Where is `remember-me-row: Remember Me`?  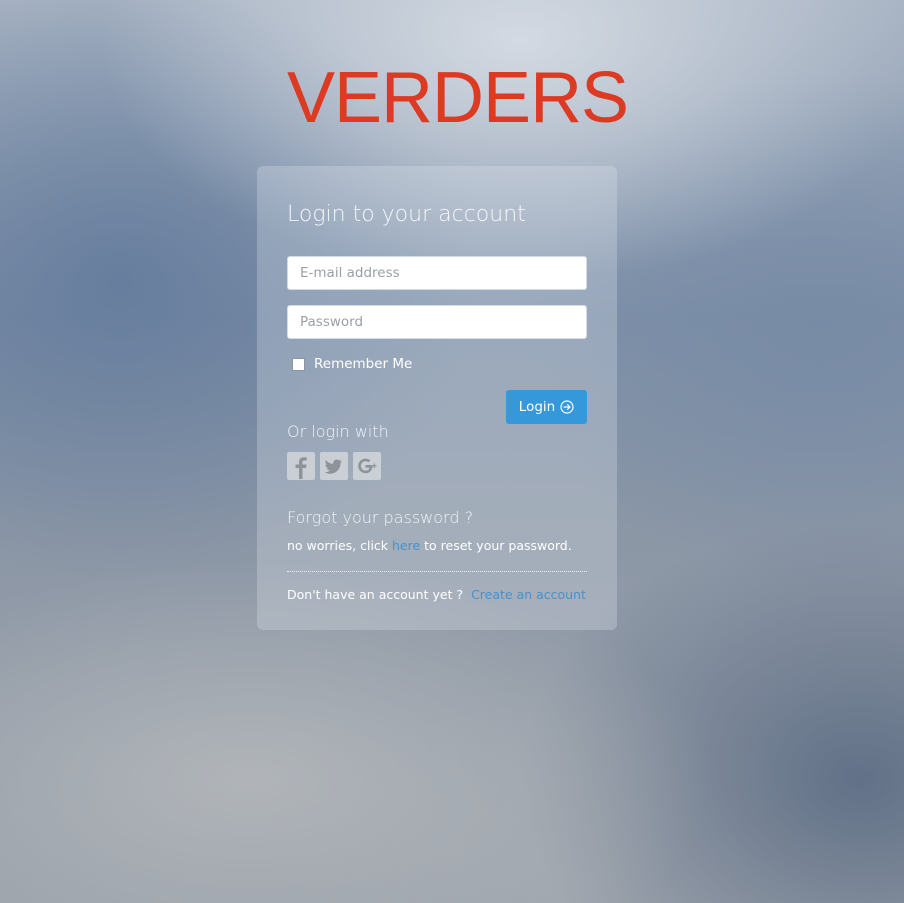 remember-me-row: Remember Me is located at coordinates (352, 364).